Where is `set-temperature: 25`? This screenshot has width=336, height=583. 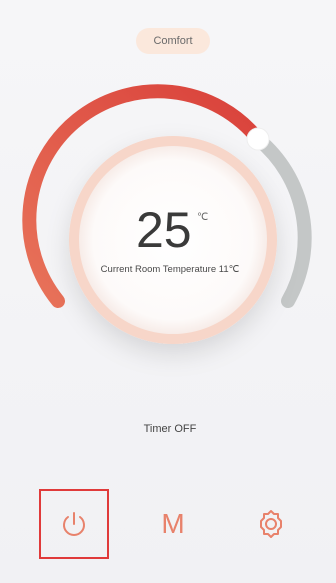 set-temperature: 25 is located at coordinates (175, 245).